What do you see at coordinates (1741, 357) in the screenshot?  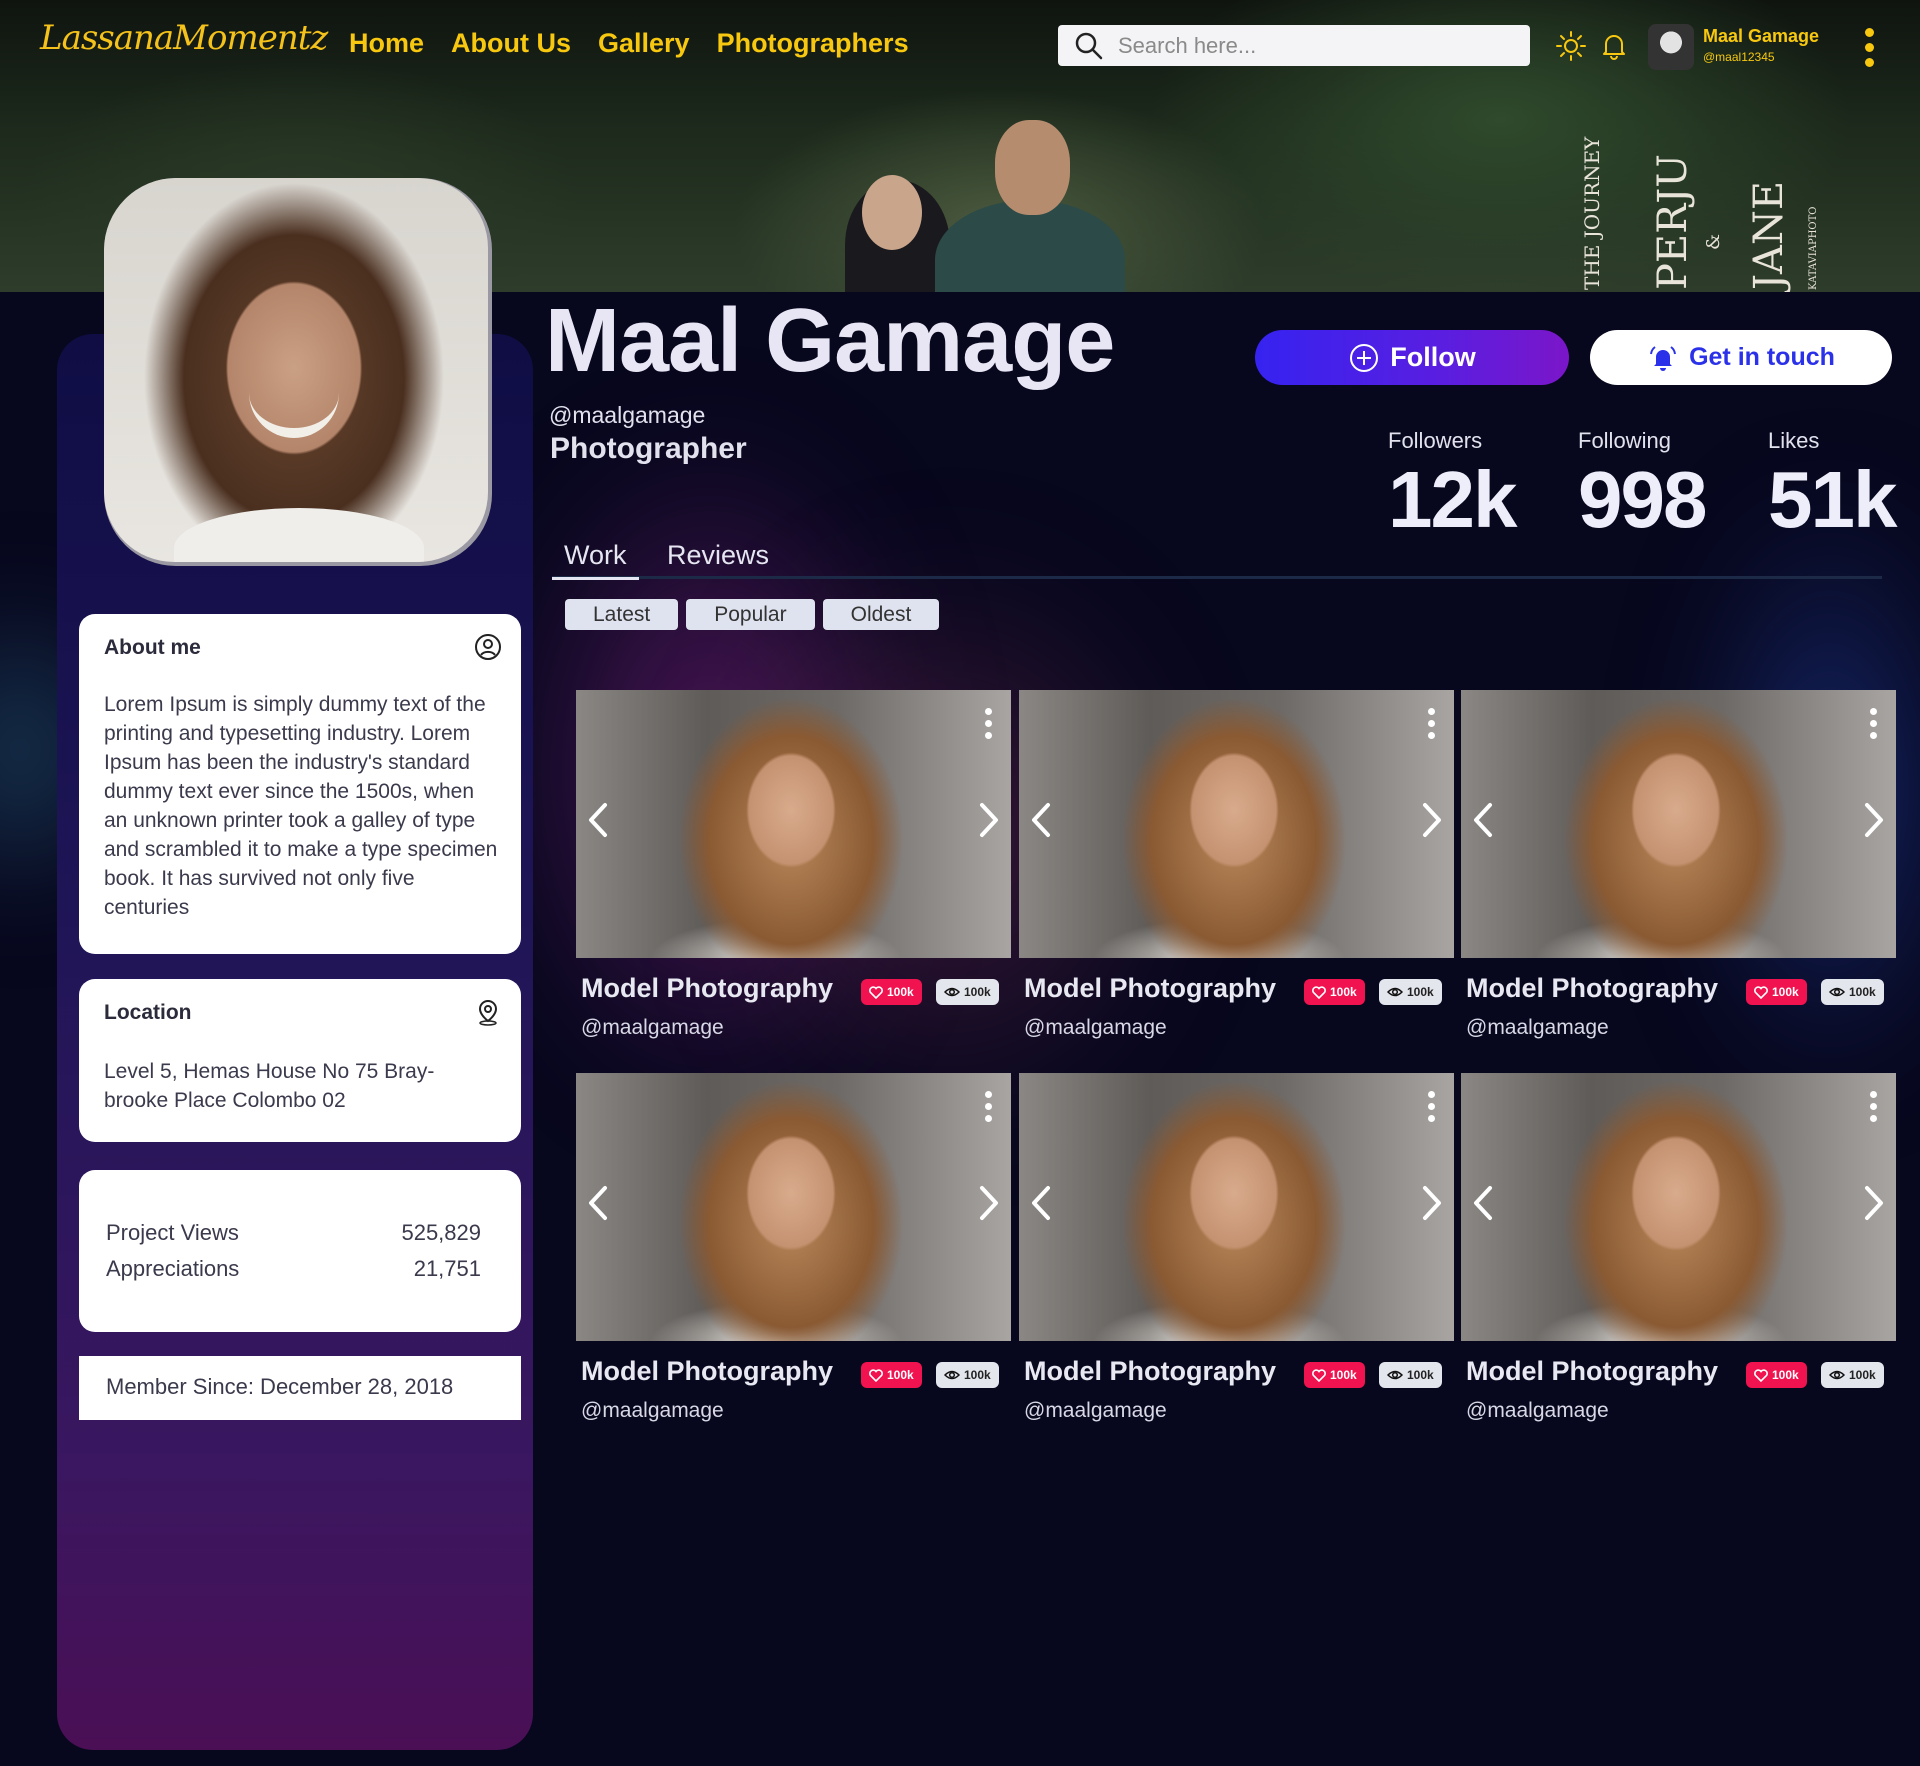 I see `get-in-touch-button: Get in touch` at bounding box center [1741, 357].